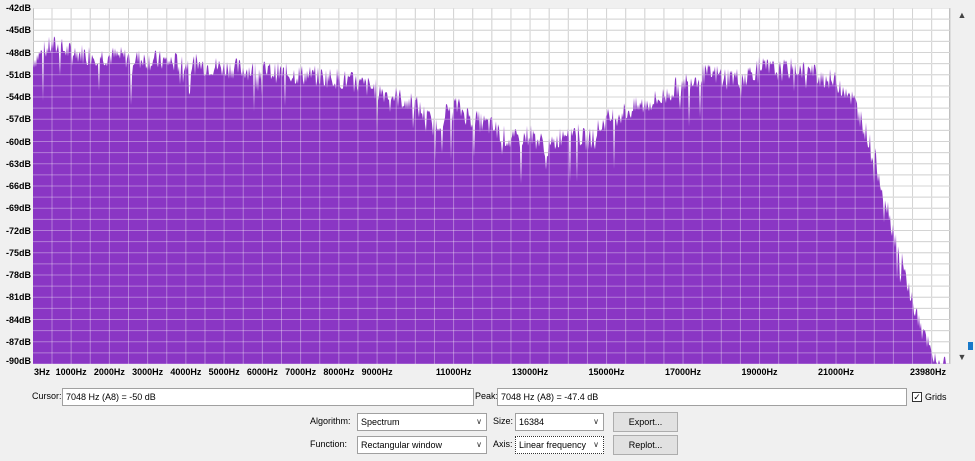 The image size is (975, 461). Describe the element at coordinates (18, 163) in the screenshot. I see `y-tick-label: -63dB` at that location.